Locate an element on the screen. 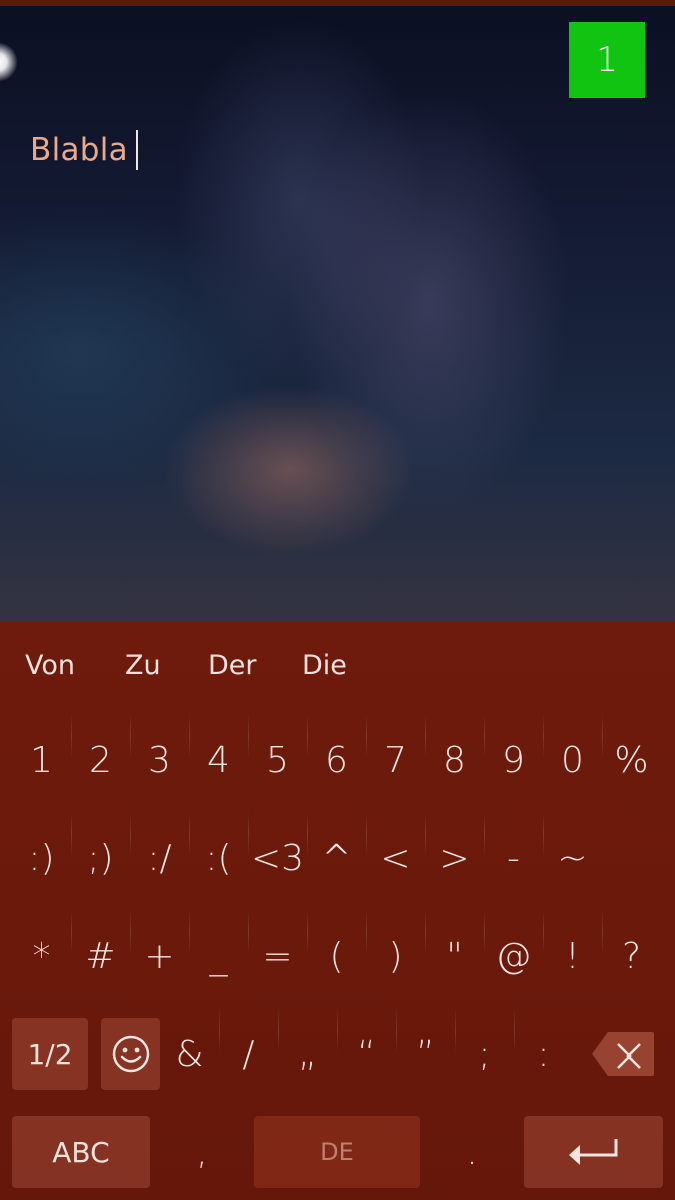  key-6: 6 is located at coordinates (336, 760).